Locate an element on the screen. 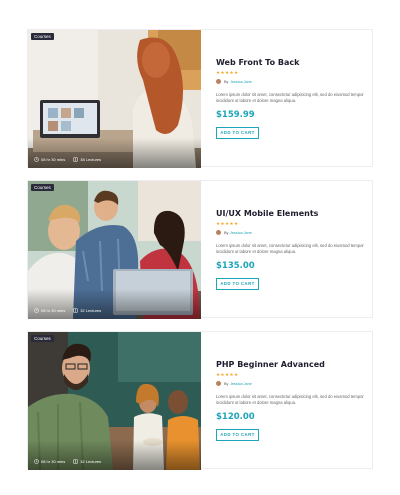 This screenshot has width=400, height=495. course-title: UI/UX Mobile Elements is located at coordinates (294, 214).